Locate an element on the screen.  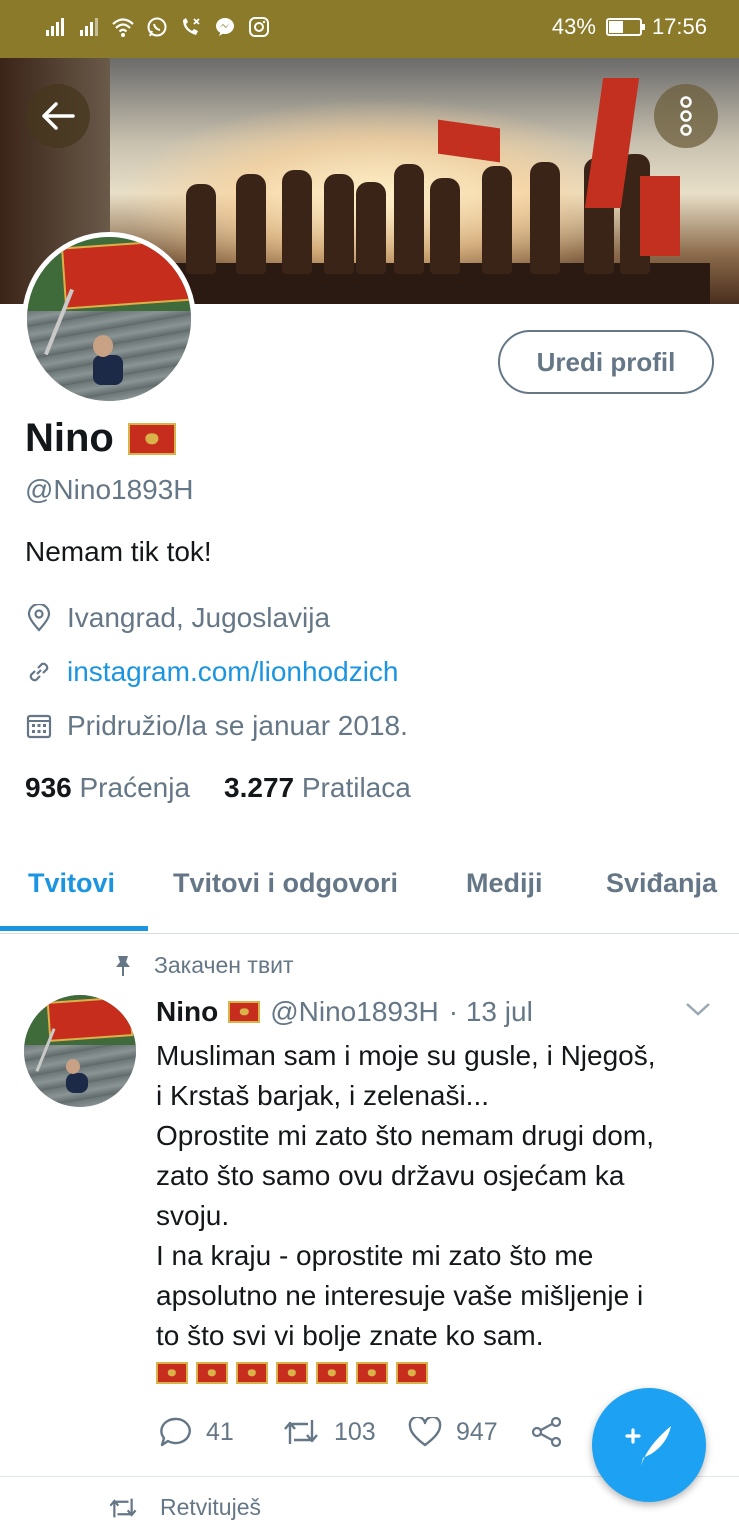
compose-tweet-button is located at coordinates (649, 1445).